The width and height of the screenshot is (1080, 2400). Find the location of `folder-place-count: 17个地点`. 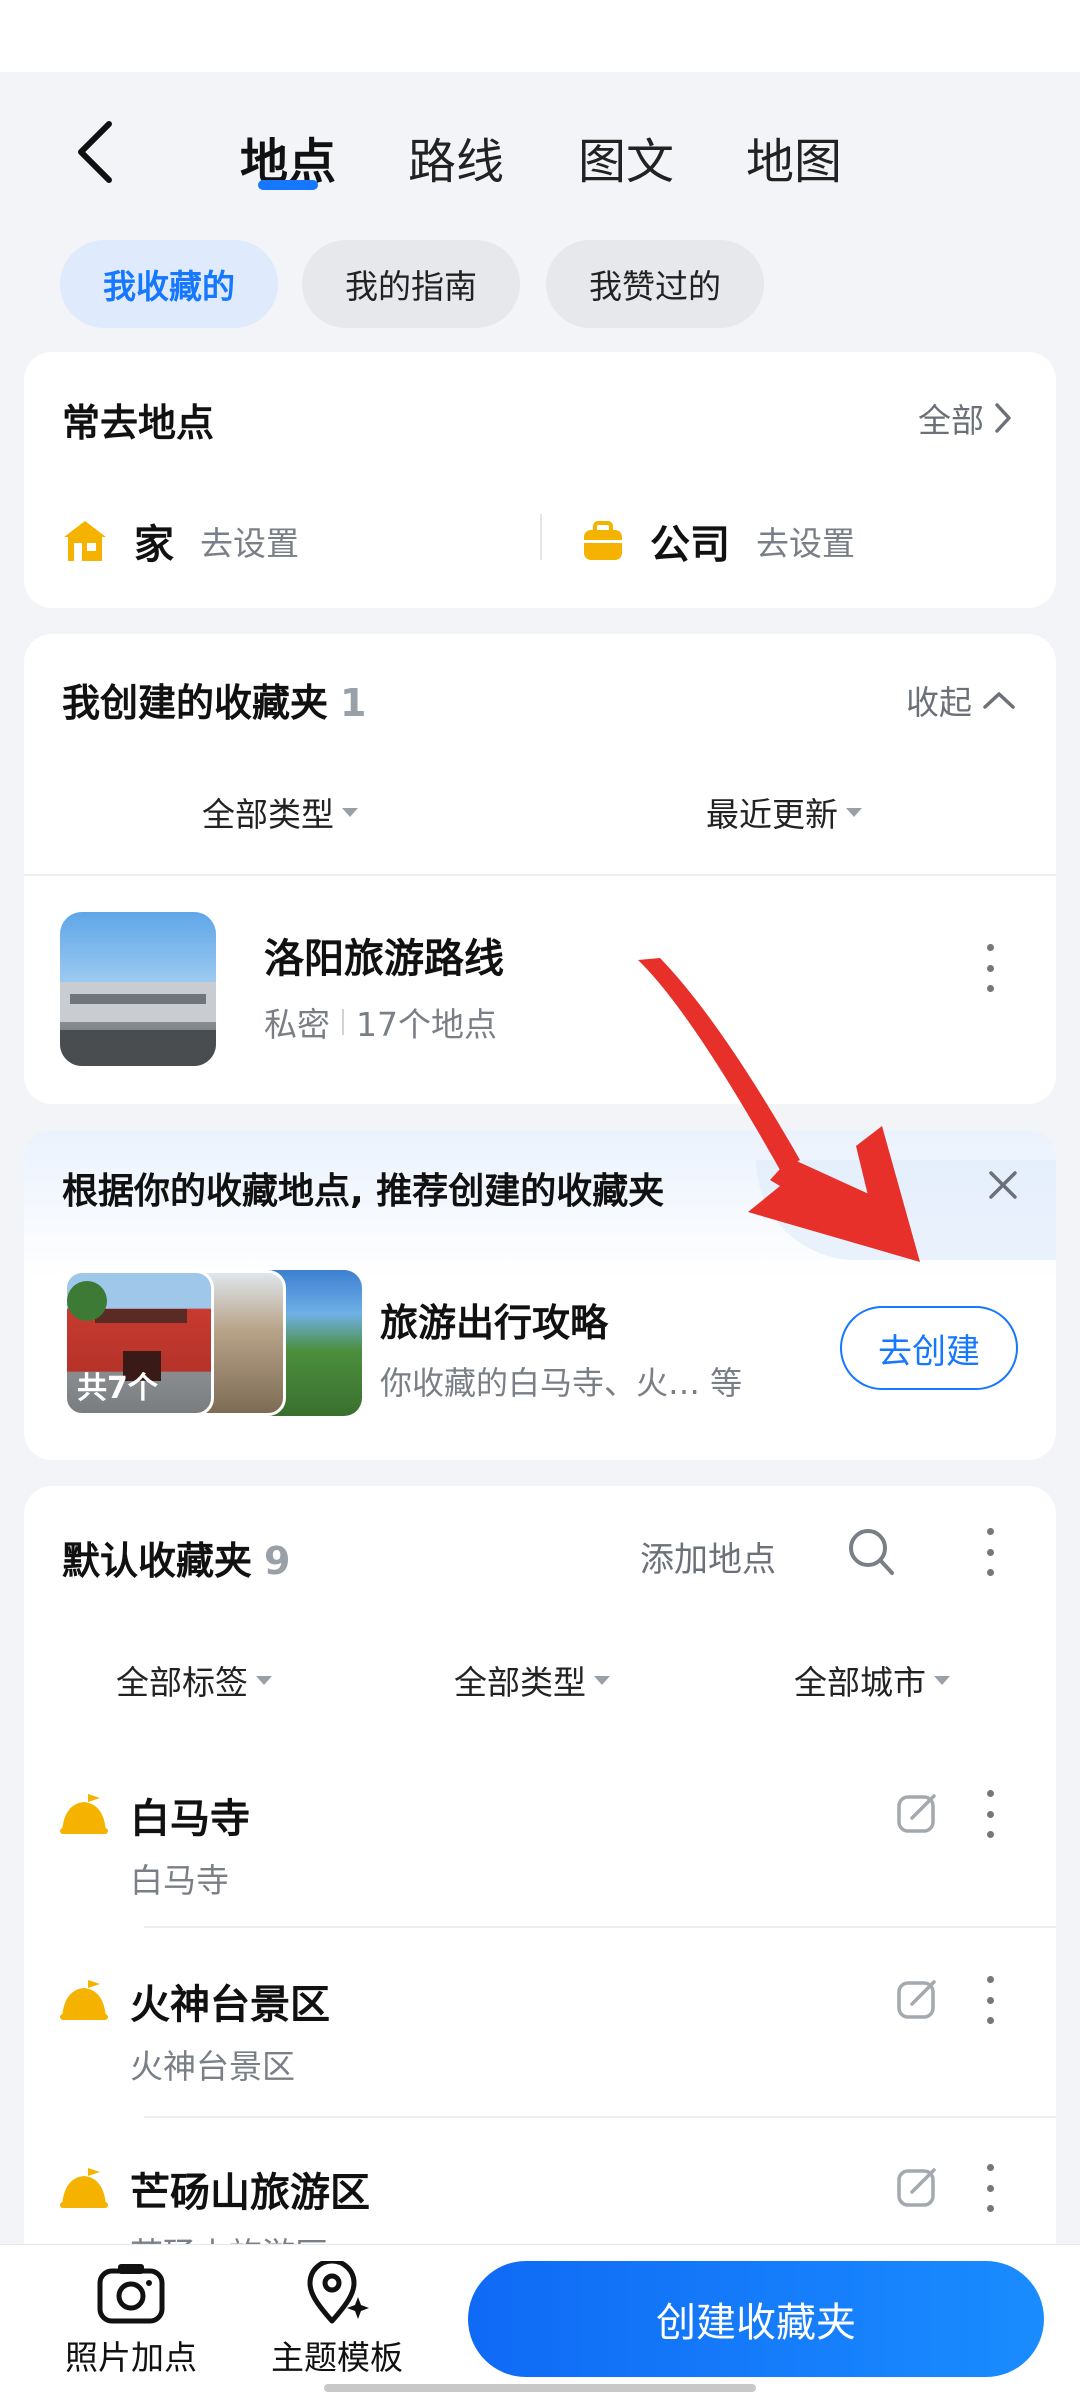

folder-place-count: 17个地点 is located at coordinates (426, 1024).